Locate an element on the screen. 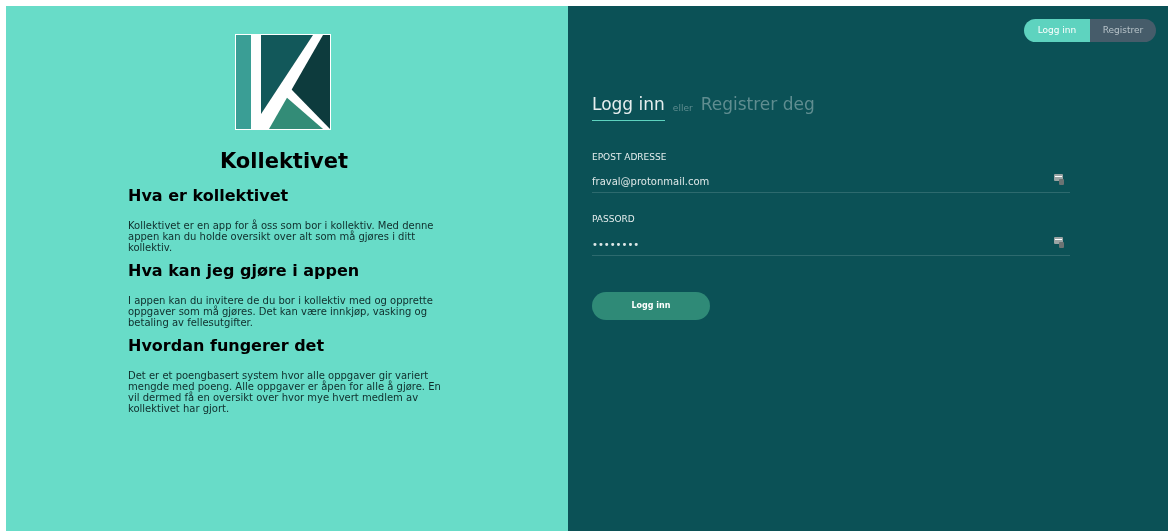 This screenshot has width=1168, height=531. field-label: EPOST ADRESSE is located at coordinates (630, 157).